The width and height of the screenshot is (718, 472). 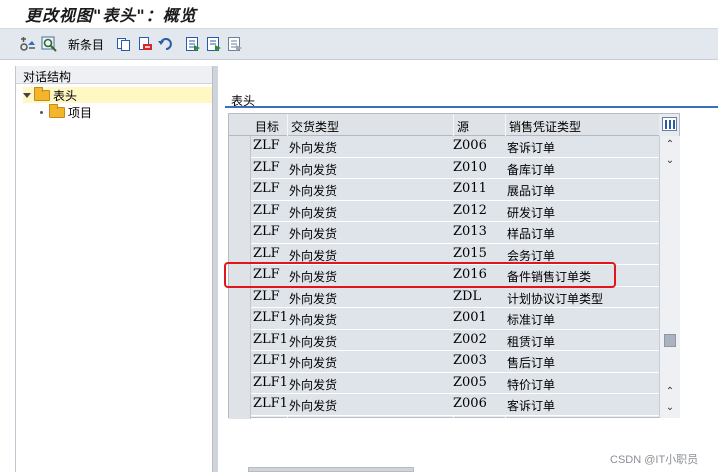 What do you see at coordinates (531, 233) in the screenshot?
I see `cell-sales-doc-type: 样品订单` at bounding box center [531, 233].